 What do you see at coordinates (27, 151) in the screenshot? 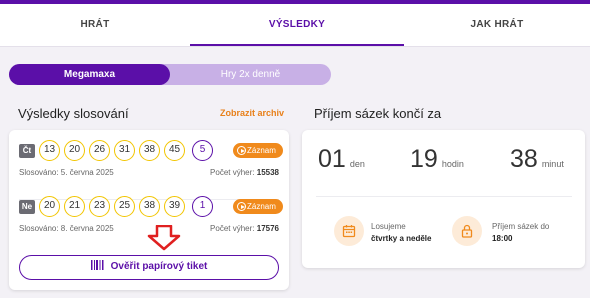
I see `day-badge: Čt` at bounding box center [27, 151].